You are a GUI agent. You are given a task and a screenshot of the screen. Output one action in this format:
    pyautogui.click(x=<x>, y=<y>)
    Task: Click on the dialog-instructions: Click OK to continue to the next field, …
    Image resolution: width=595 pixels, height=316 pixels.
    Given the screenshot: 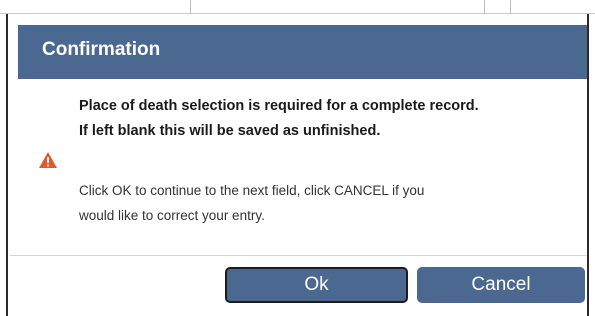 What is the action you would take?
    pyautogui.click(x=329, y=203)
    